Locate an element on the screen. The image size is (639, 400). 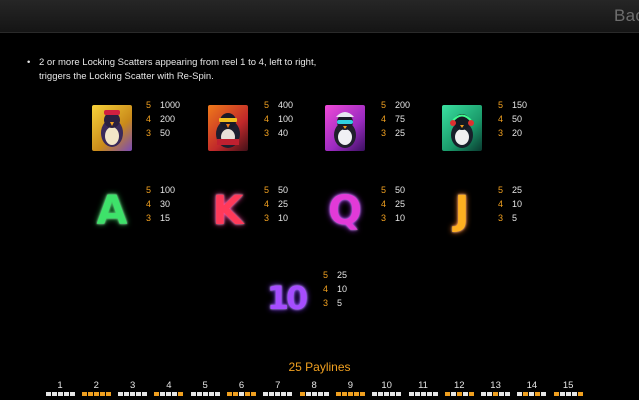
payline-number: 1 is located at coordinates (60, 385).